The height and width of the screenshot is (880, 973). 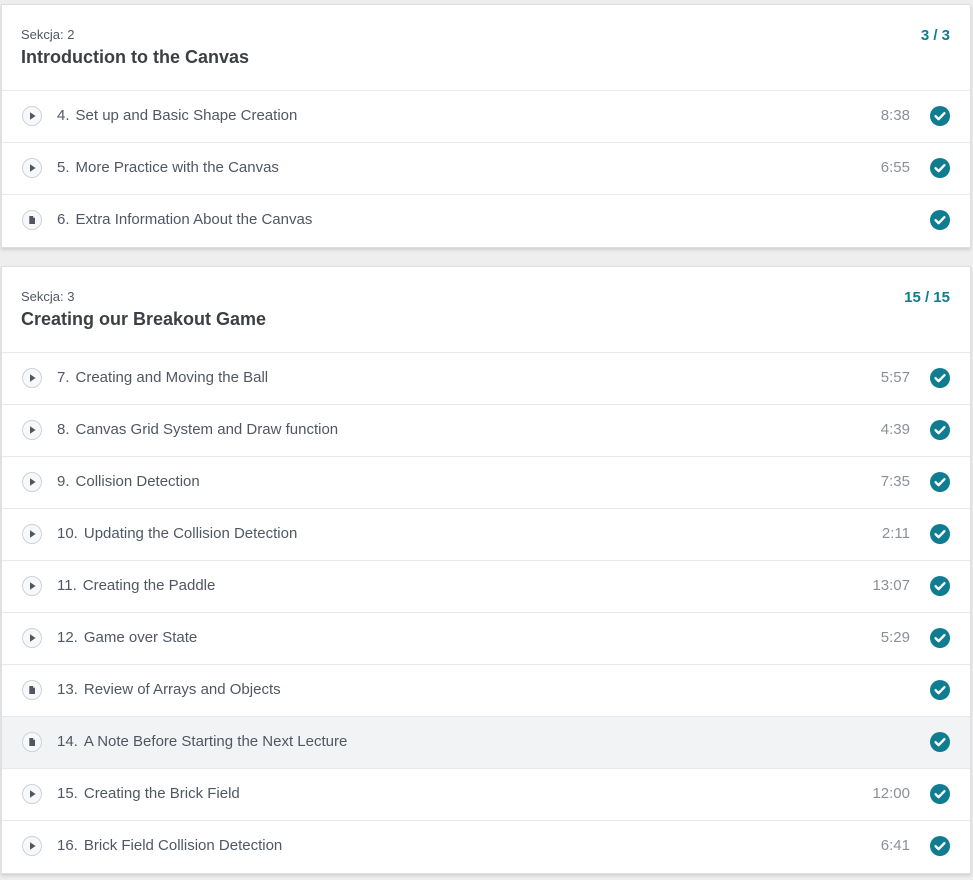 I want to click on lecture-title-text: Review of Arrays and Objects, so click(x=182, y=689).